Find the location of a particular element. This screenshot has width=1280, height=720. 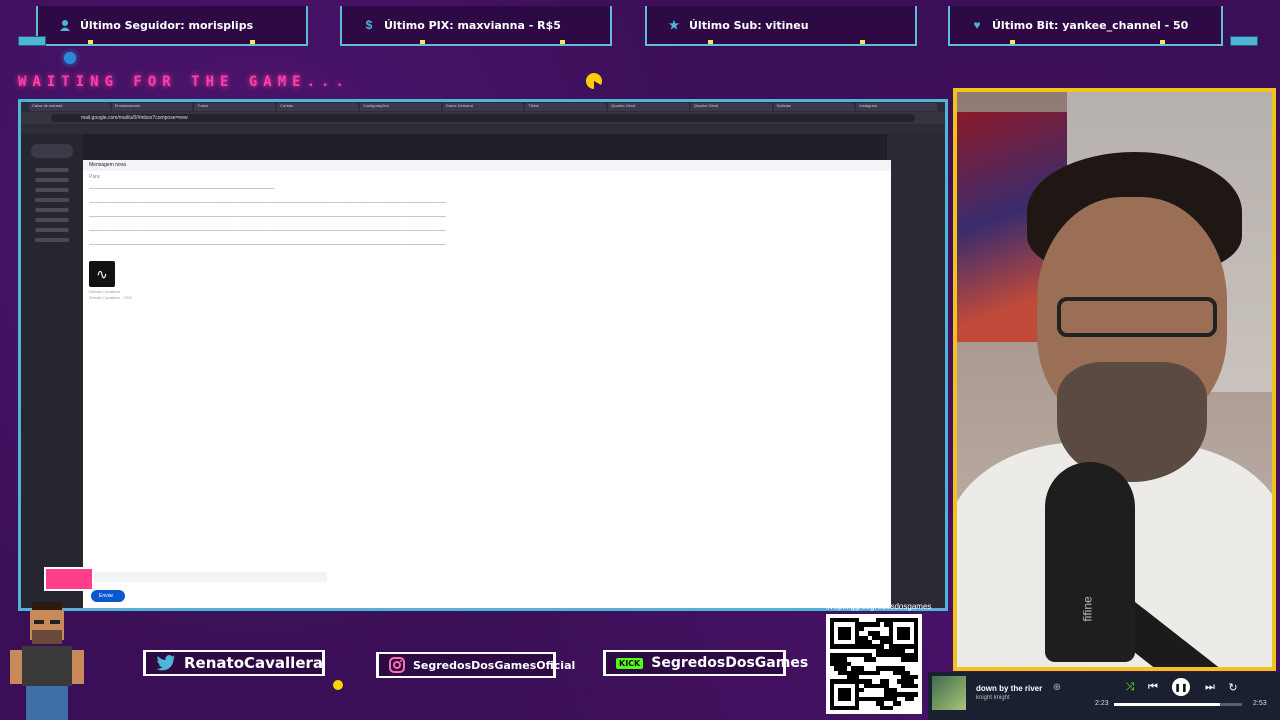

previous-icon: ⏮ is located at coordinates (1153, 687).